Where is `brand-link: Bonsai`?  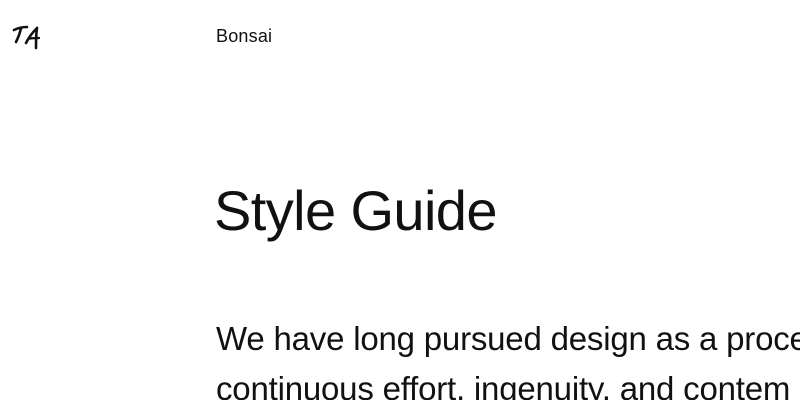 brand-link: Bonsai is located at coordinates (244, 36).